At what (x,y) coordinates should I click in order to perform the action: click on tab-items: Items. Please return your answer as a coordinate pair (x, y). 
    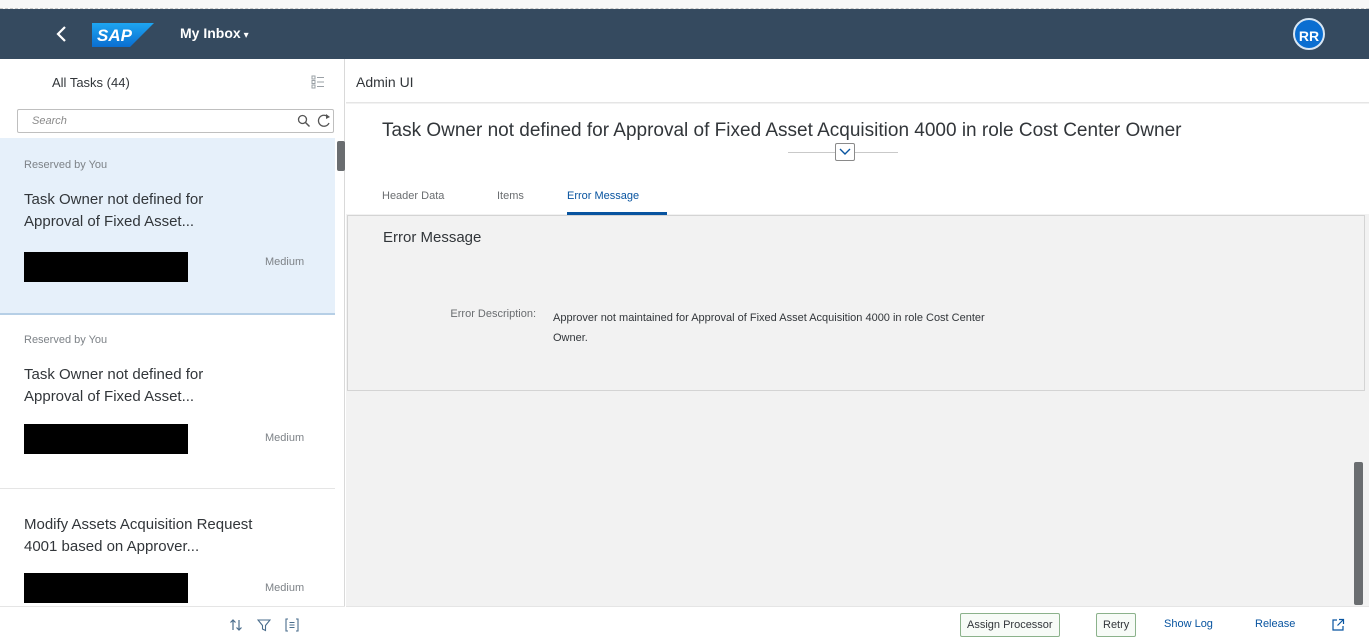
    Looking at the image, I should click on (510, 196).